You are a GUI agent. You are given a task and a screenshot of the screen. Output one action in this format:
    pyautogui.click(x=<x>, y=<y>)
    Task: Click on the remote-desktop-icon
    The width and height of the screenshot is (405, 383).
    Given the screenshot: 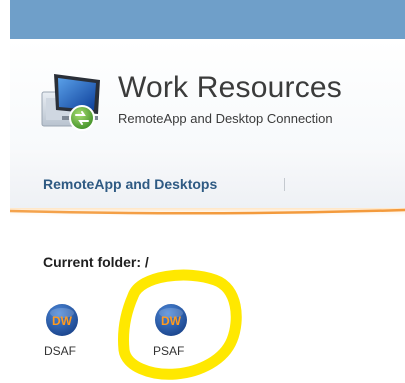 What is the action you would take?
    pyautogui.click(x=70, y=102)
    